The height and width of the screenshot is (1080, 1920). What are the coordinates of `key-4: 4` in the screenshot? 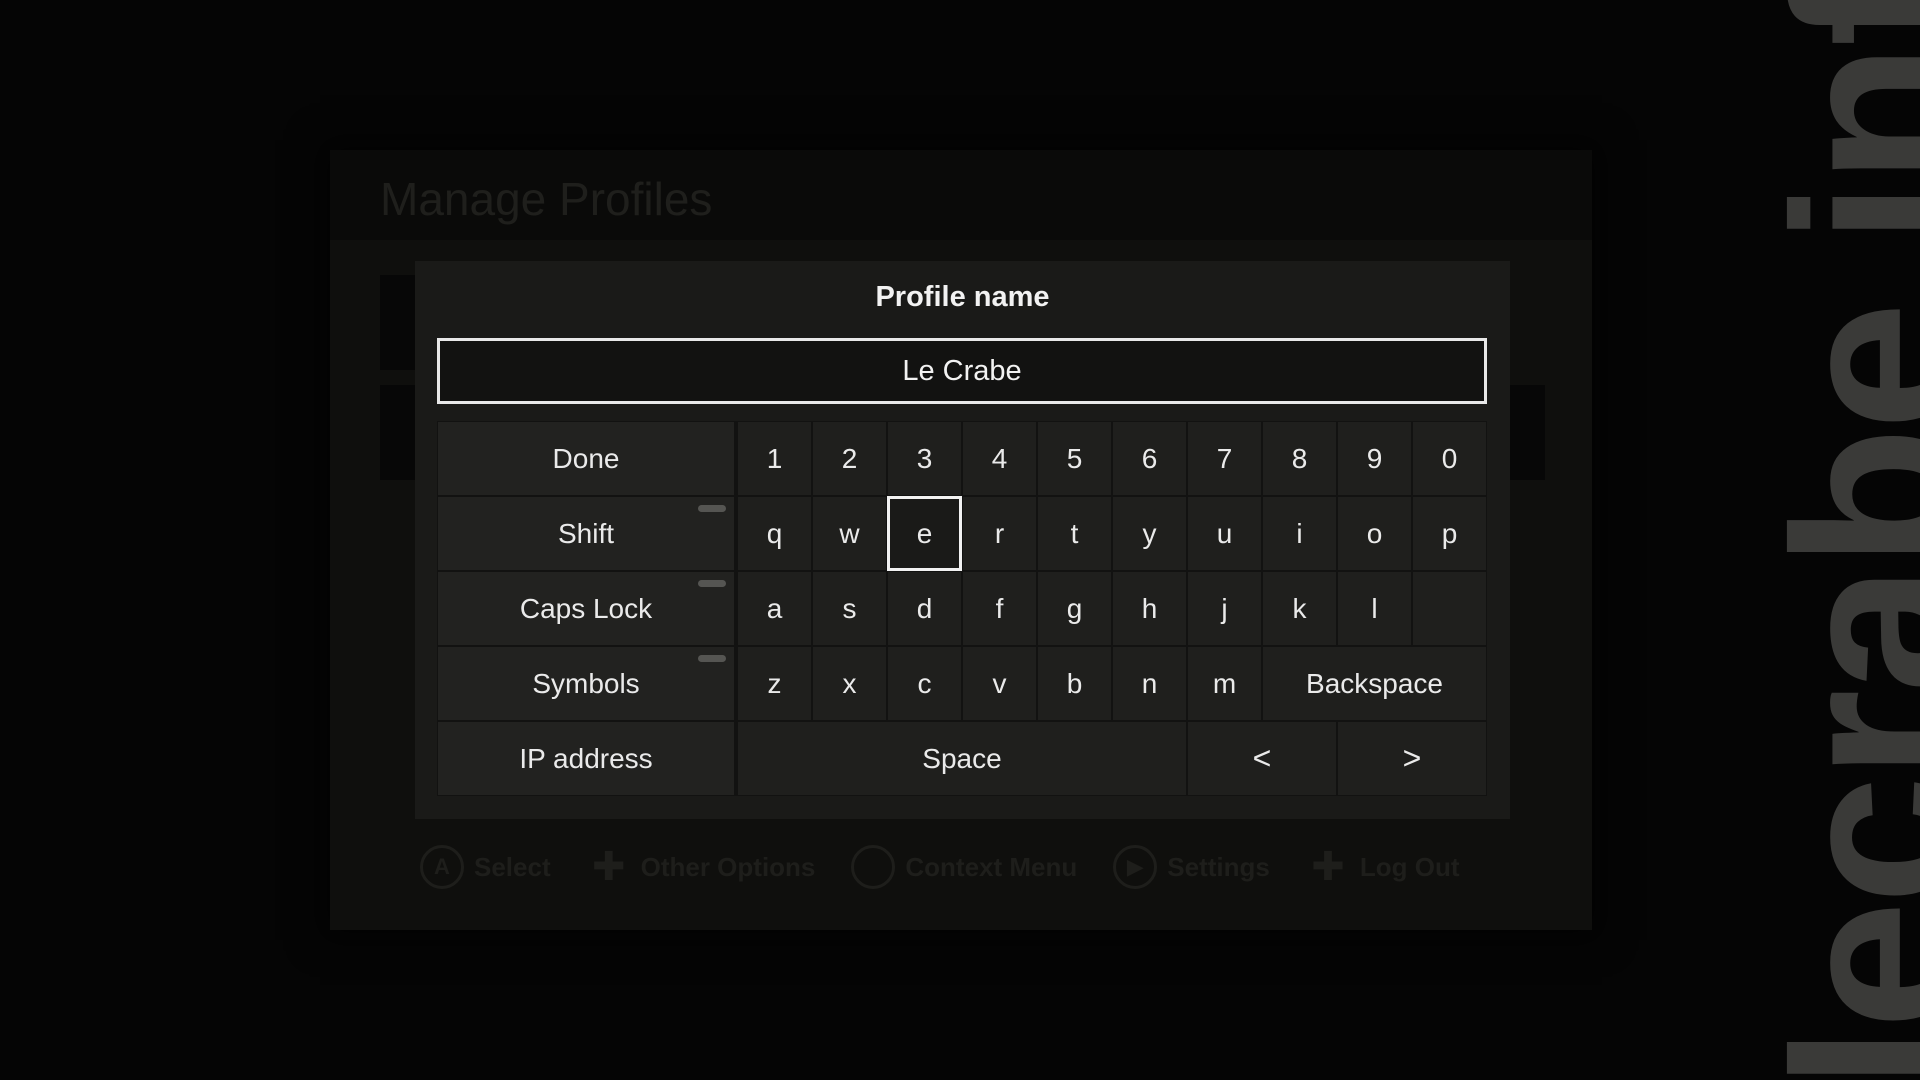 It's located at (999, 458).